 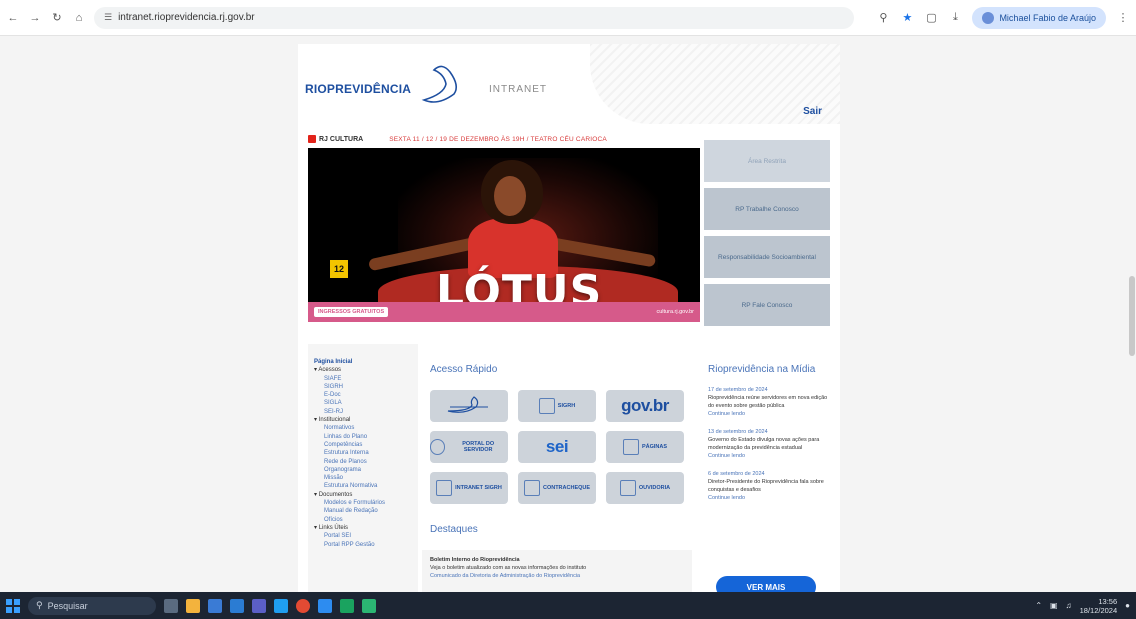 What do you see at coordinates (363, 428) in the screenshot?
I see `nav-item: Normativos` at bounding box center [363, 428].